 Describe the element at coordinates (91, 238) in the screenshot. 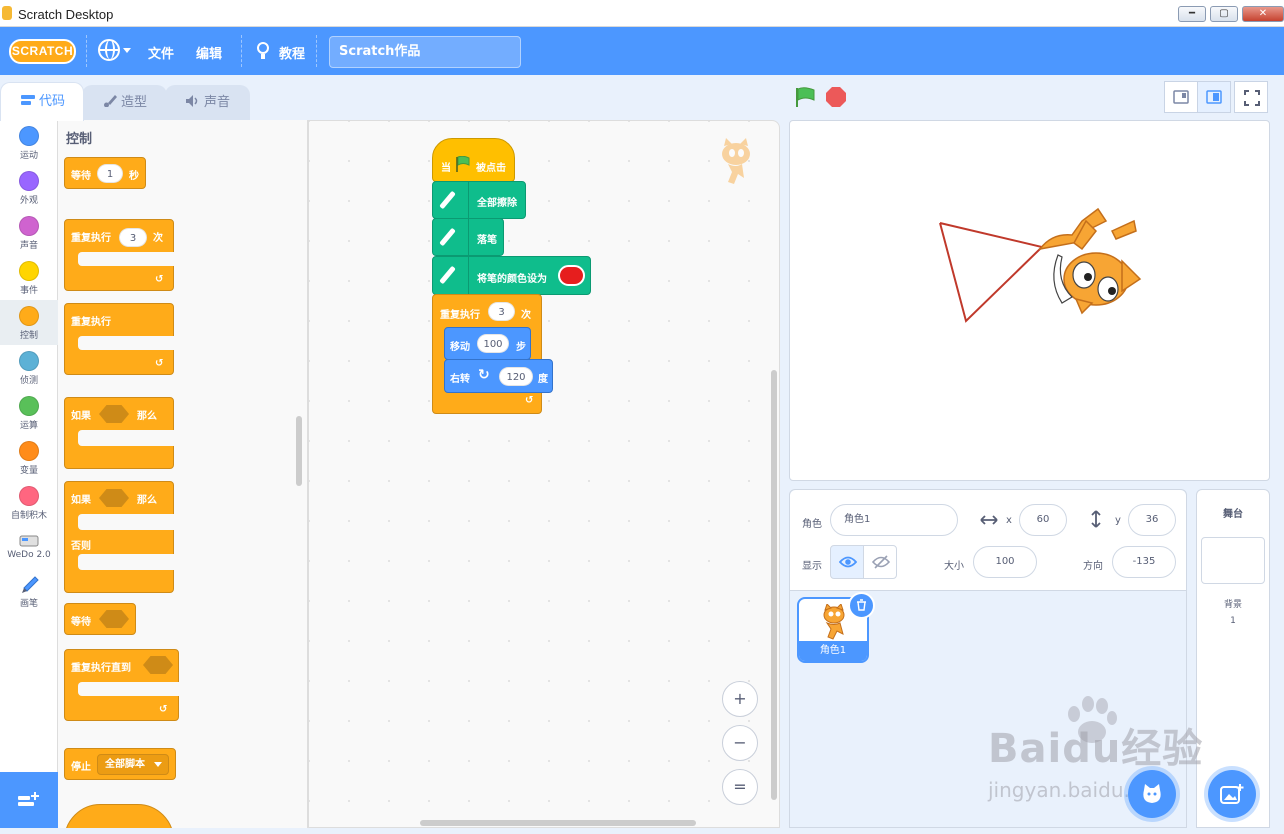

I see `block-label: 重复执行` at that location.